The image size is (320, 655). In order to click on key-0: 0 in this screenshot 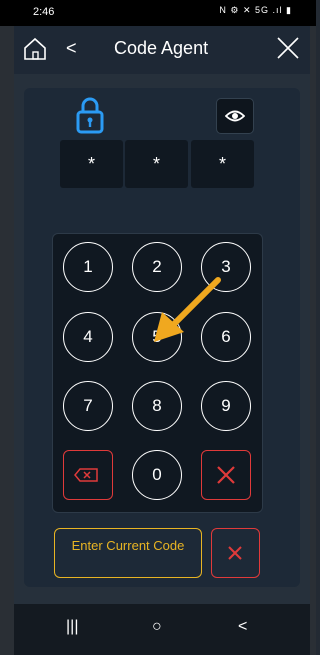, I will do `click(157, 475)`.